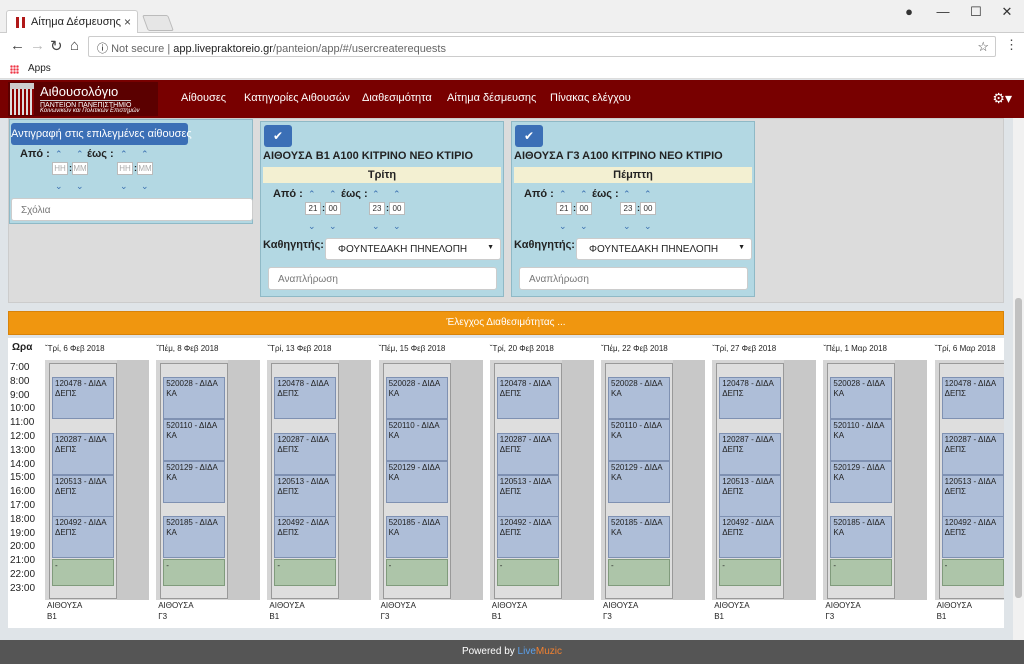 This screenshot has width=1024, height=664. I want to click on column-date-header: ˇΠέμ, 8 Φεβ 2018, so click(187, 348).